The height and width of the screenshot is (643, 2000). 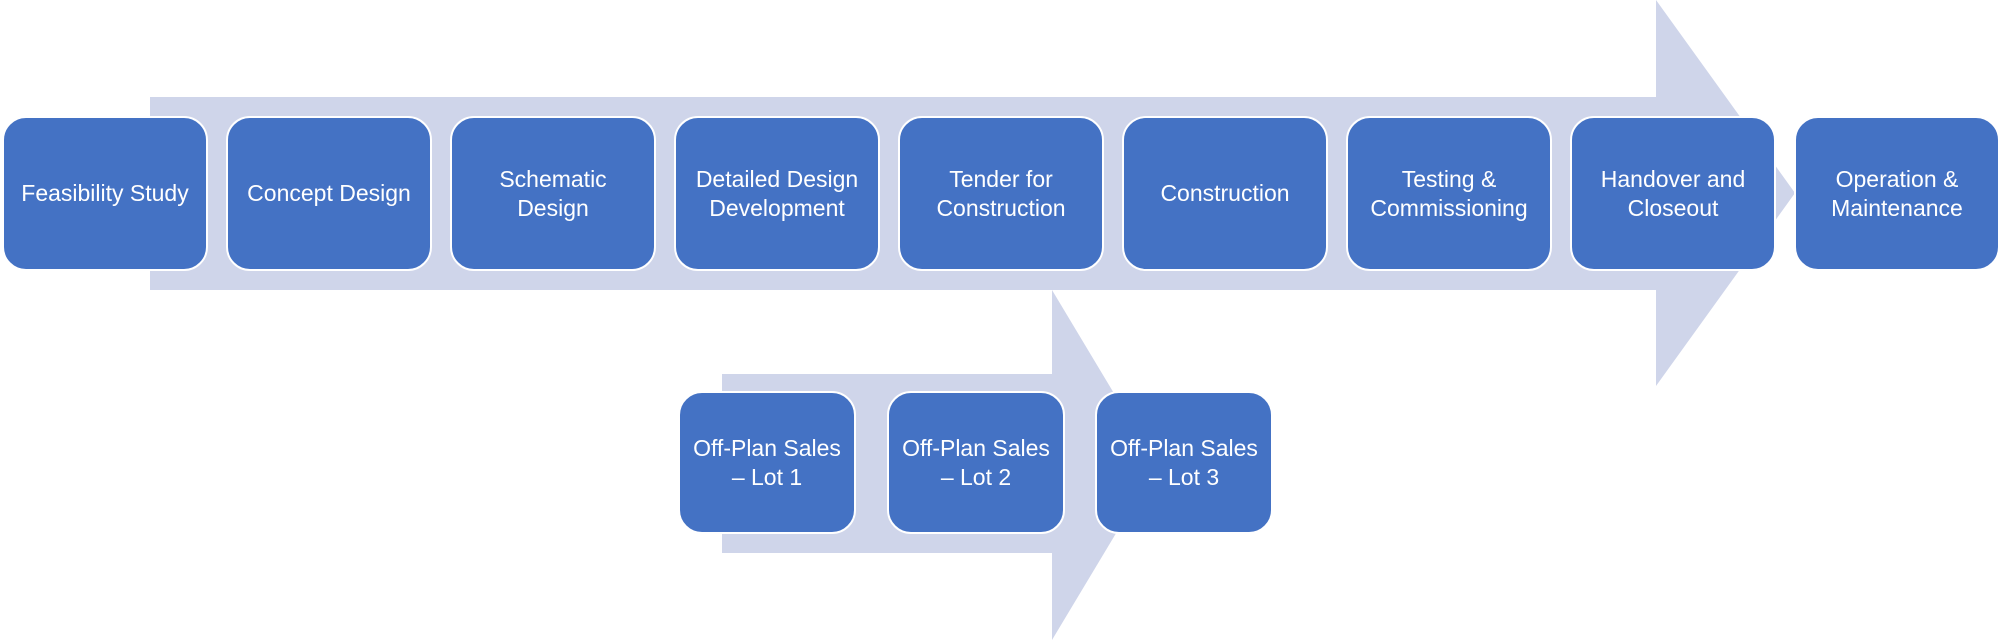 What do you see at coordinates (105, 193) in the screenshot?
I see `step-feasibility-study: Feasibility Study` at bounding box center [105, 193].